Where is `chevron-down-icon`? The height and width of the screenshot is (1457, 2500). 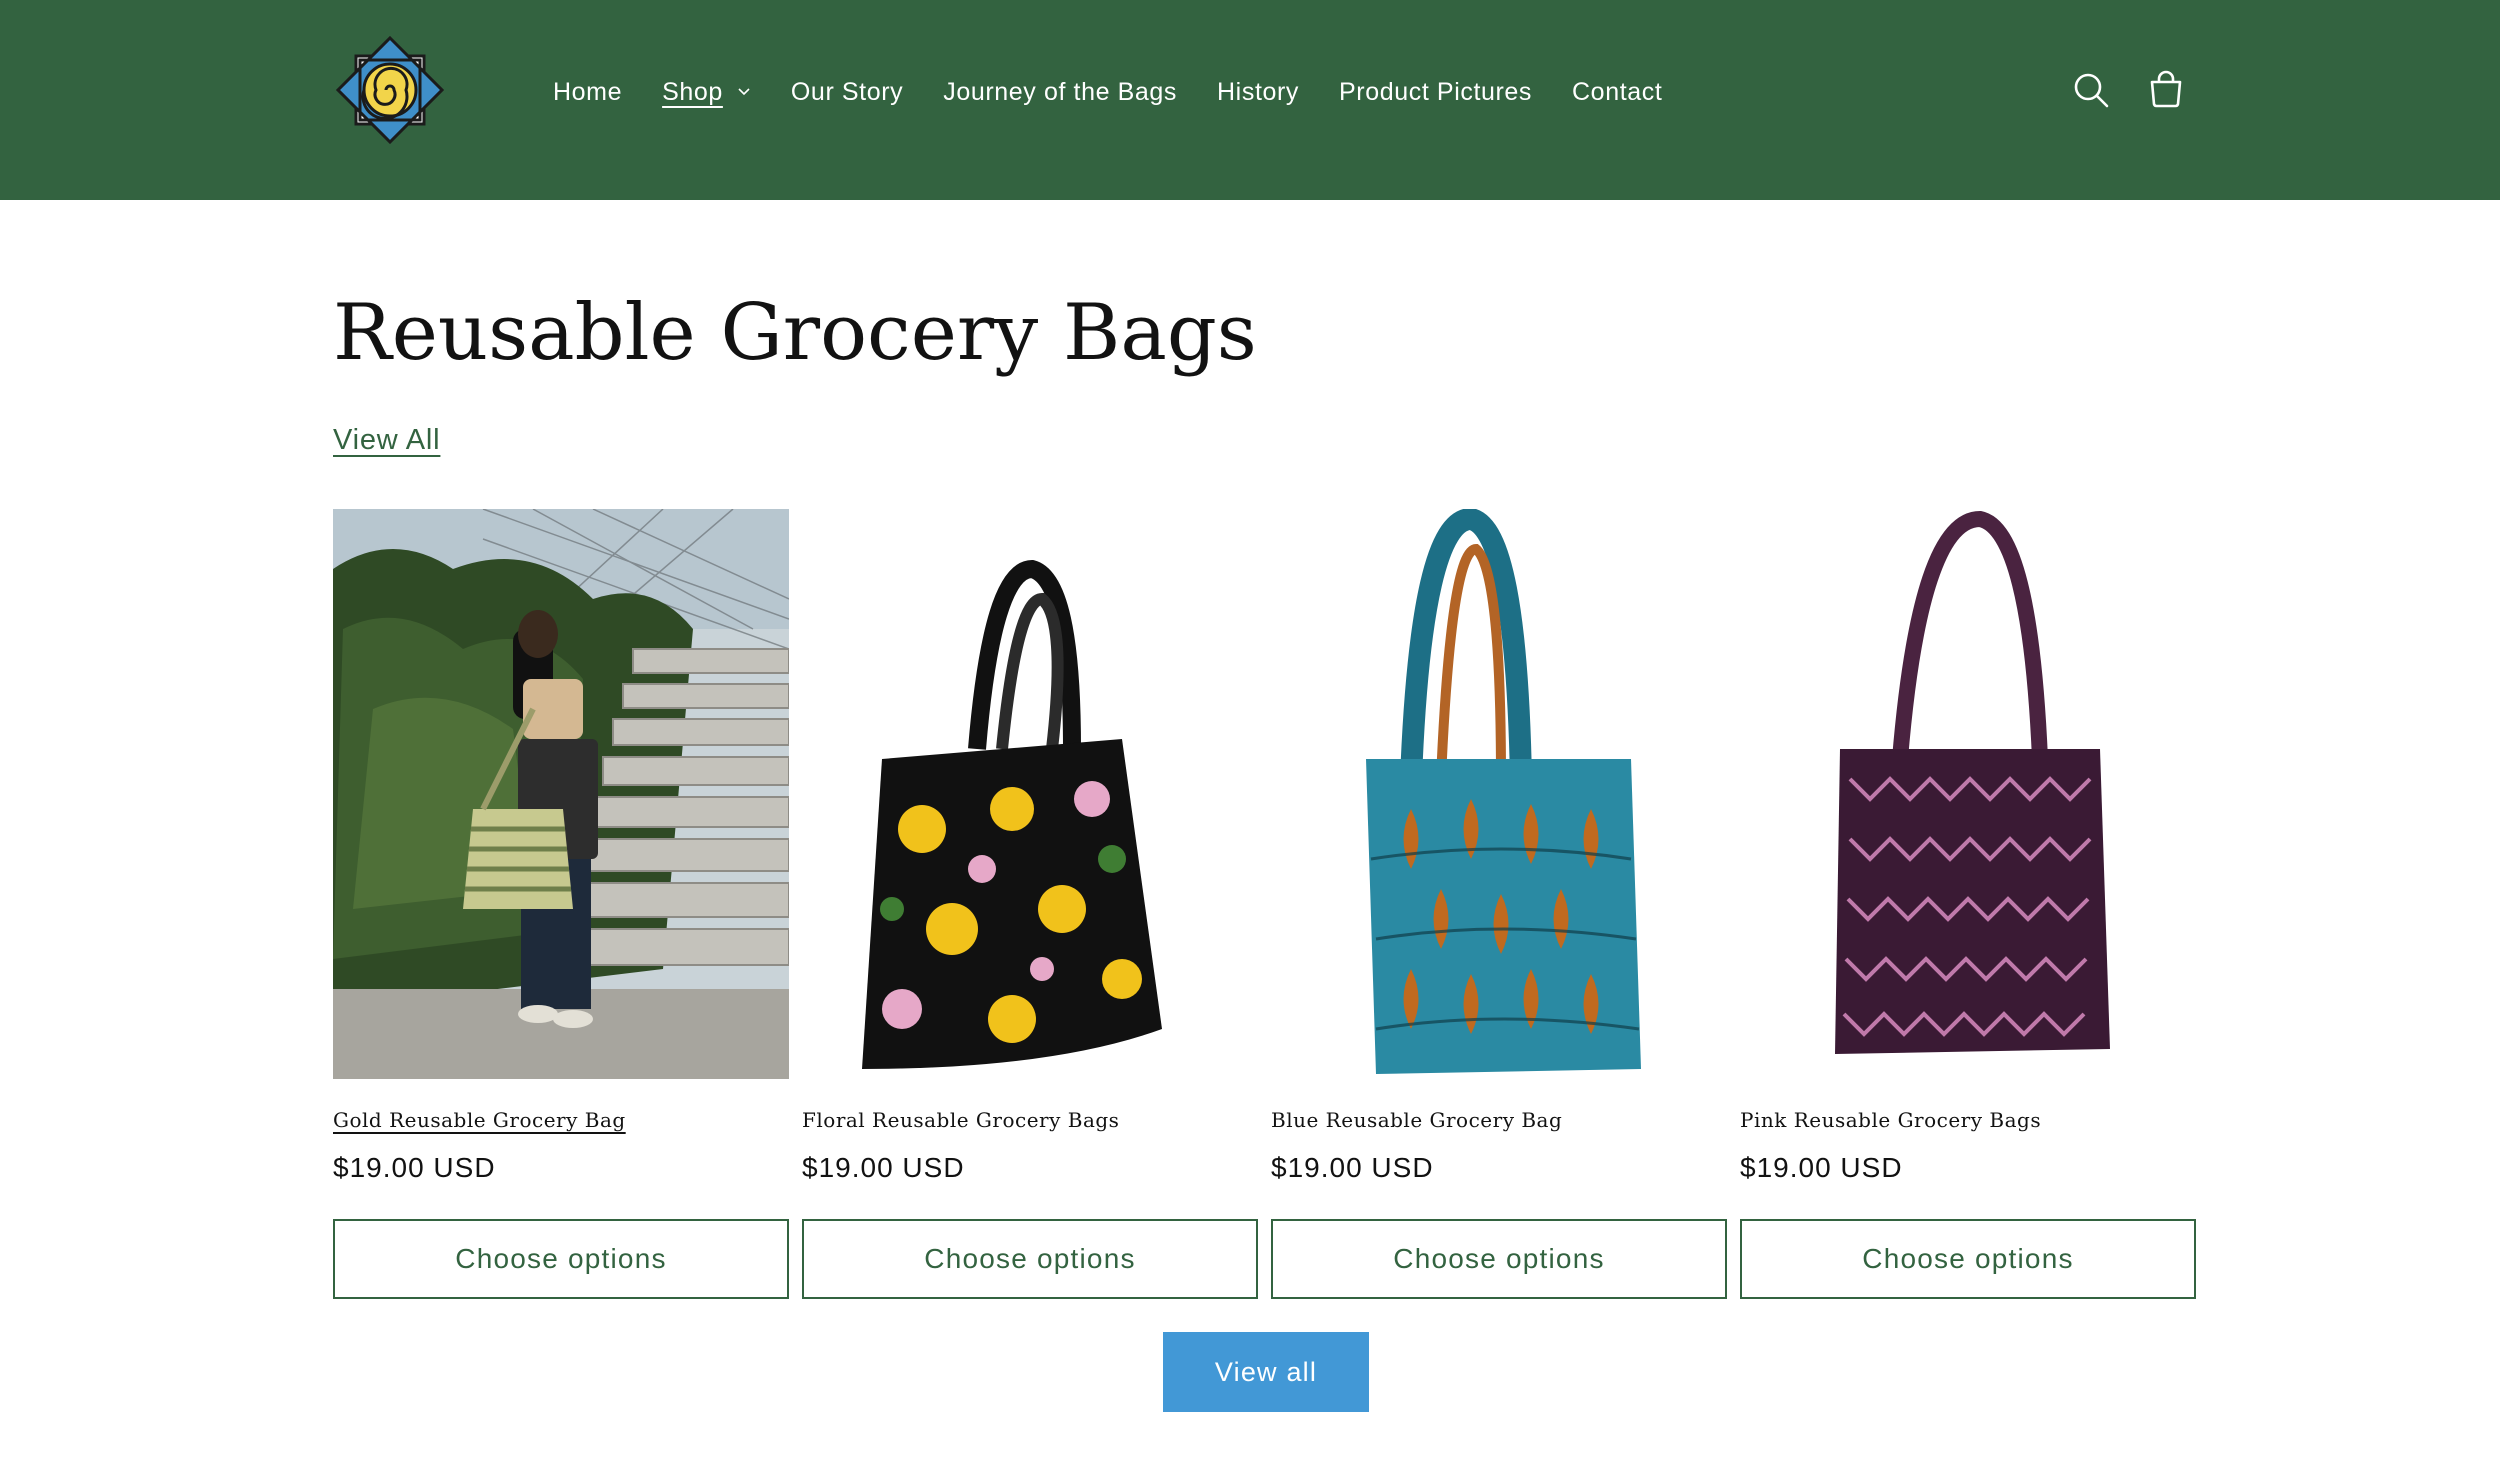
chevron-down-icon is located at coordinates (744, 92).